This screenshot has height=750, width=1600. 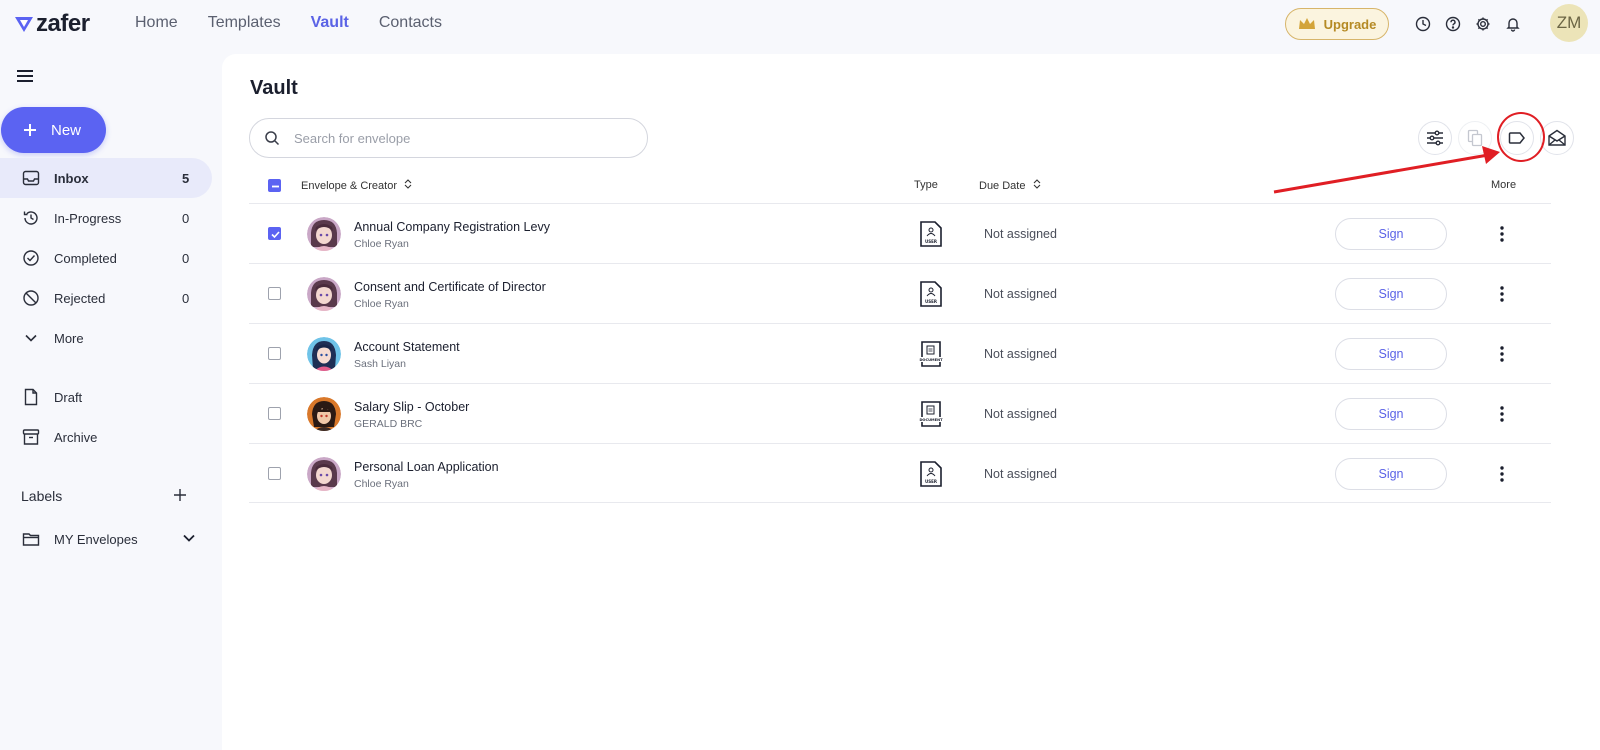 I want to click on envelope-title: Consent and Certificate of Director, so click(x=450, y=287).